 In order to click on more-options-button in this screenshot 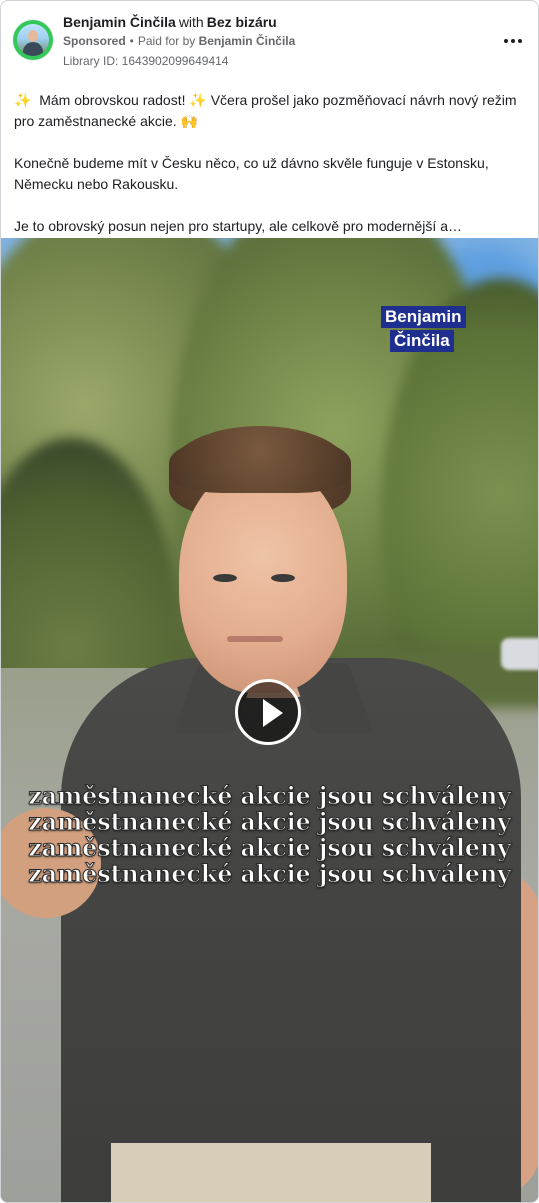, I will do `click(513, 41)`.